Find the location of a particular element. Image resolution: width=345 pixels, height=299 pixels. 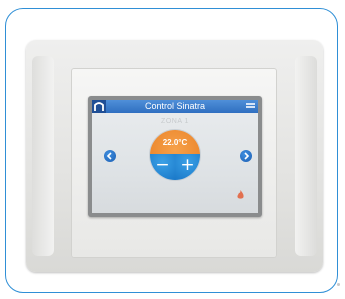

title-bar: Control Sinatra is located at coordinates (175, 106).